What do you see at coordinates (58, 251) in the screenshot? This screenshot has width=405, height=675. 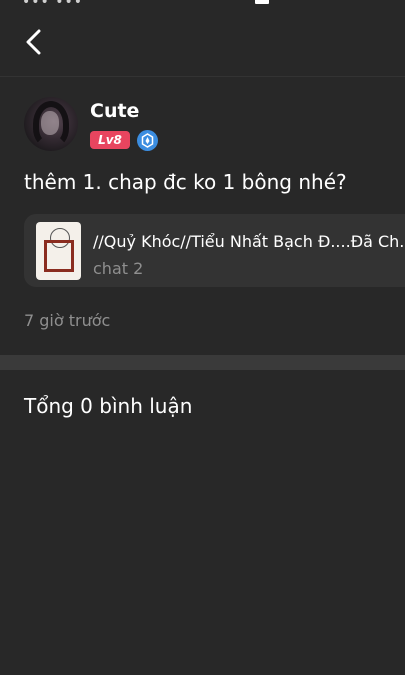 I see `story-cover-thumbnail` at bounding box center [58, 251].